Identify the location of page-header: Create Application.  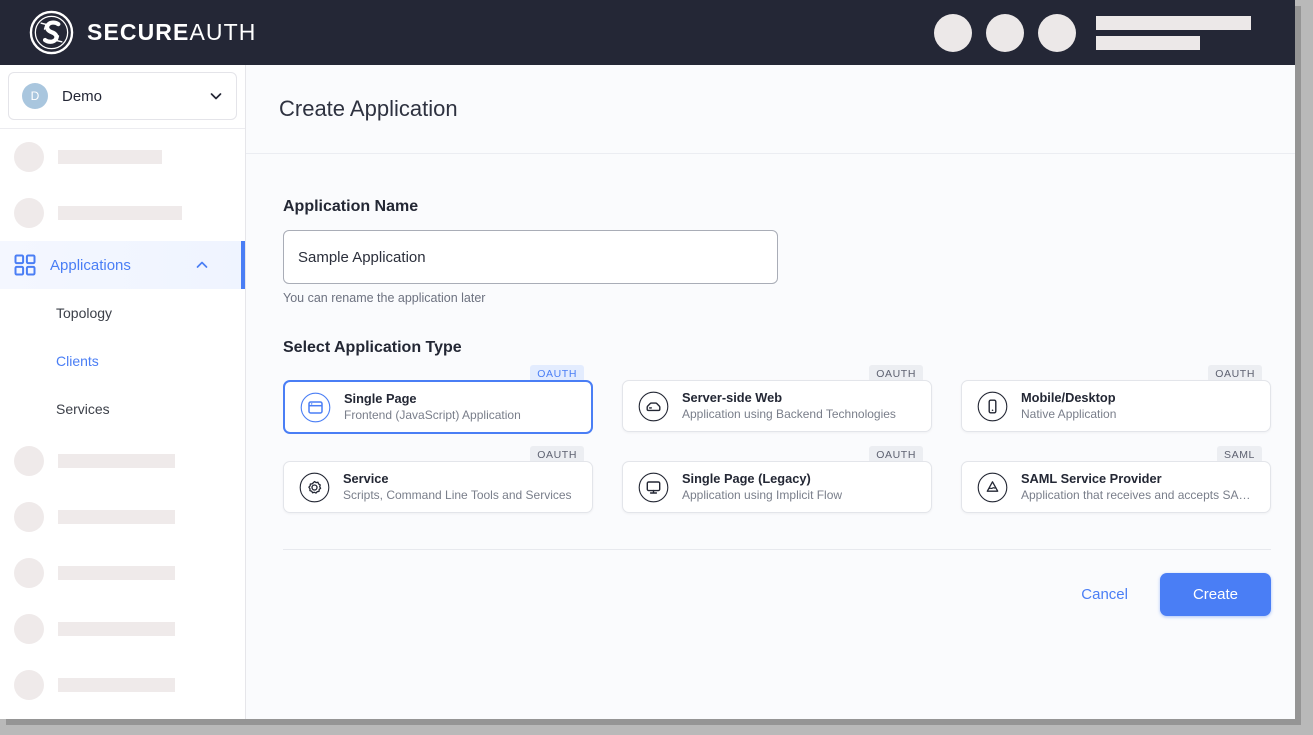
(770, 109).